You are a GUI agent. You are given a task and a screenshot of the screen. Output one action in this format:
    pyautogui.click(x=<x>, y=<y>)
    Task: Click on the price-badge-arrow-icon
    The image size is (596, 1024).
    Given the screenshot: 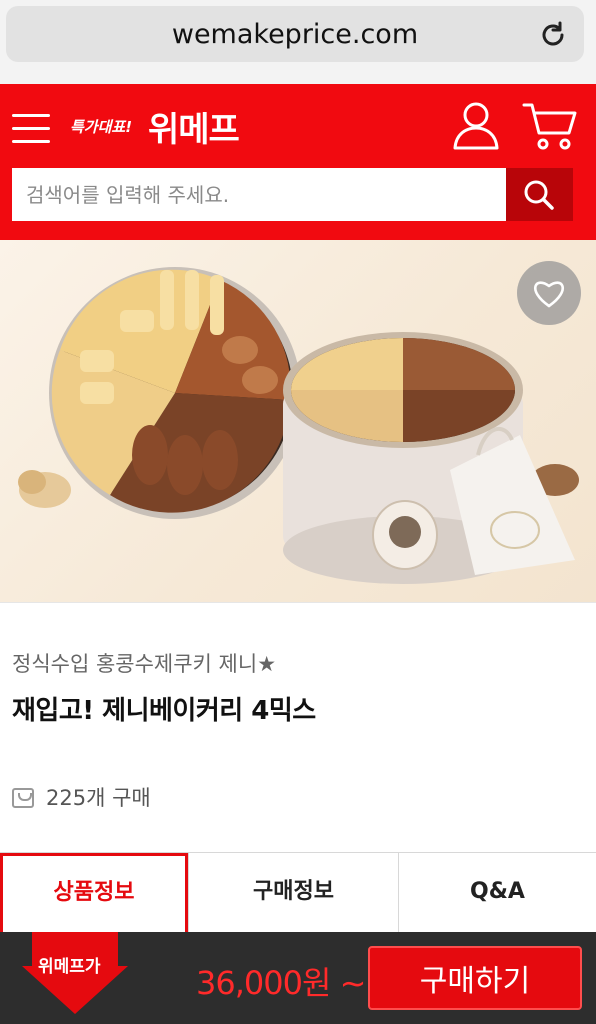 What is the action you would take?
    pyautogui.click(x=75, y=973)
    